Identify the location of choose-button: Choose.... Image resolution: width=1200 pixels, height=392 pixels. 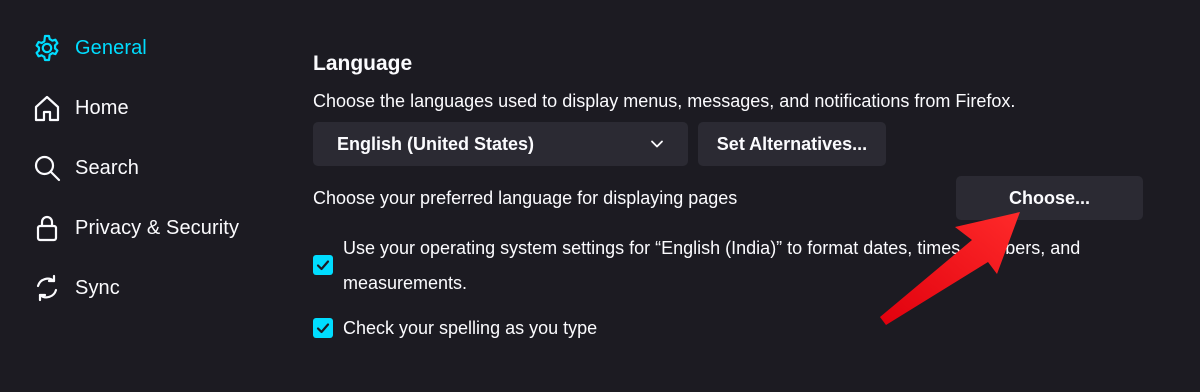
(1049, 198).